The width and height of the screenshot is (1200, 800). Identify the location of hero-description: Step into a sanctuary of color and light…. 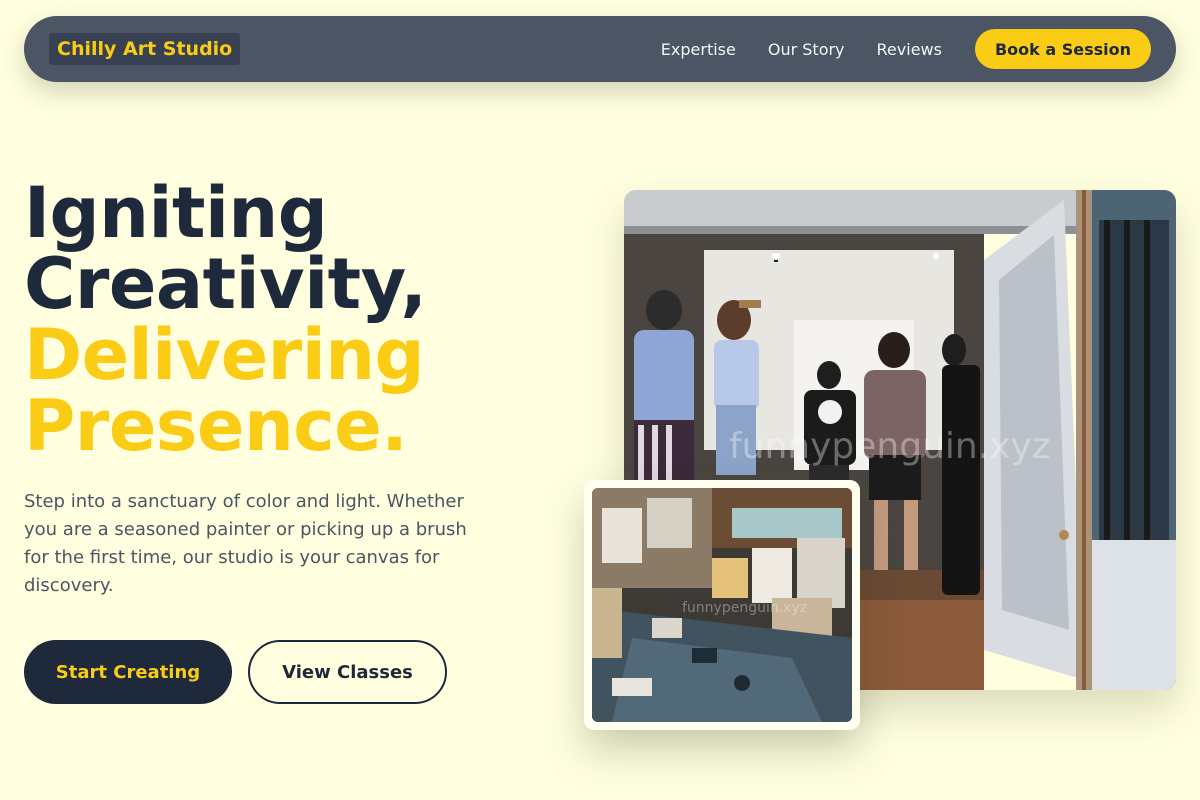
(245, 543).